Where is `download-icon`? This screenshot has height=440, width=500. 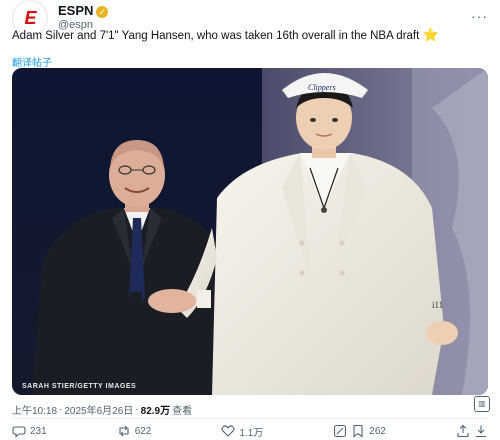
download-icon is located at coordinates (481, 431).